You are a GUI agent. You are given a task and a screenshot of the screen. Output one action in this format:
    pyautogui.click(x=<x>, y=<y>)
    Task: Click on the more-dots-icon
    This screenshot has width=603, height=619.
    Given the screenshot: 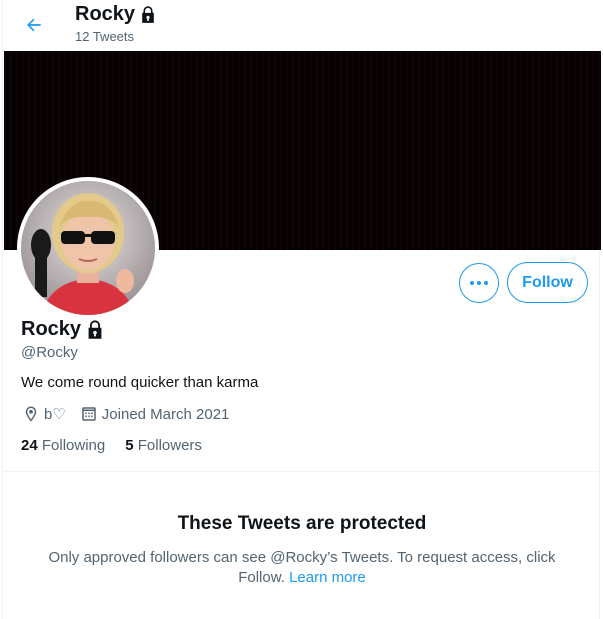 What is the action you would take?
    pyautogui.click(x=479, y=283)
    